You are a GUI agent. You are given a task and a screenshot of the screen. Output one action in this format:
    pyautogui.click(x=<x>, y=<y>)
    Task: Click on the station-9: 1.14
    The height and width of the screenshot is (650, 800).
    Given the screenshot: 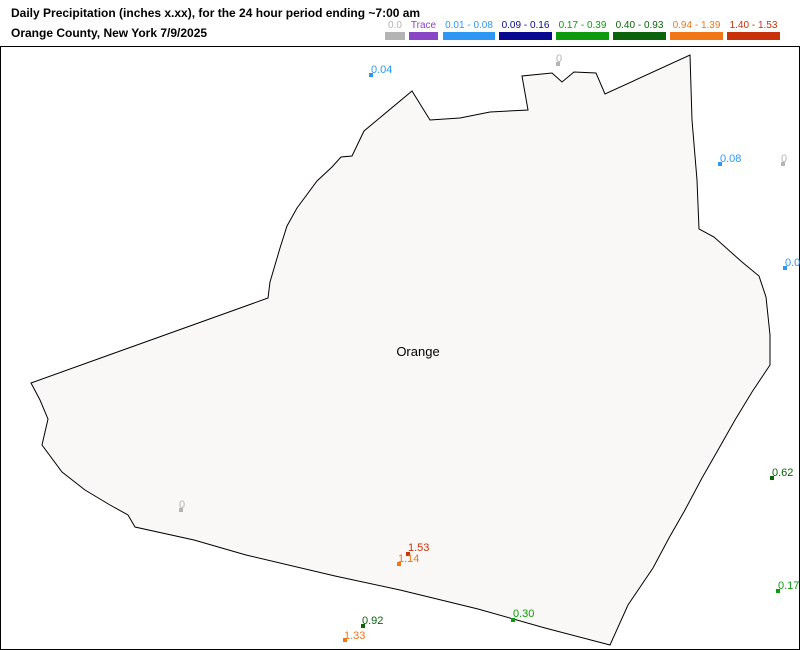 What is the action you would take?
    pyautogui.click(x=408, y=559)
    